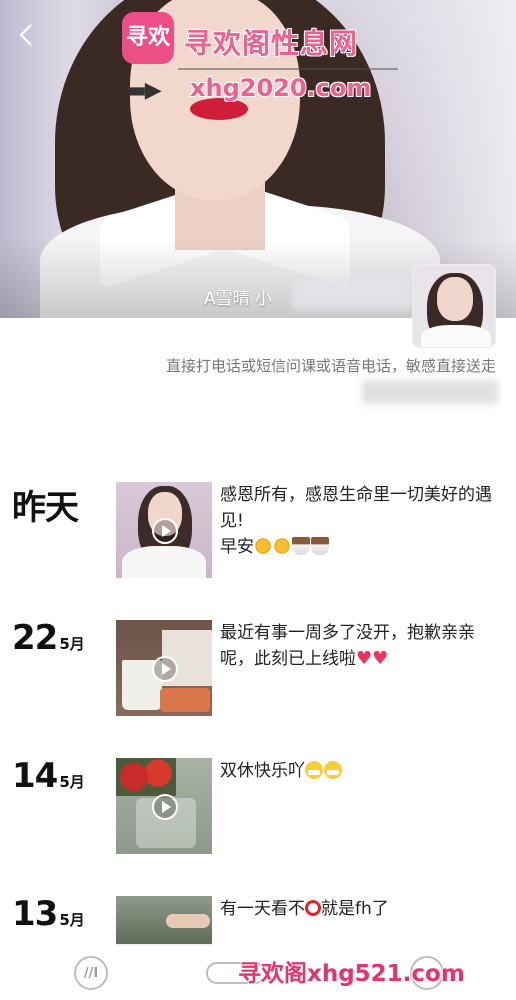 This screenshot has height=1000, width=516. What do you see at coordinates (185, 700) in the screenshot?
I see `thumb-tray` at bounding box center [185, 700].